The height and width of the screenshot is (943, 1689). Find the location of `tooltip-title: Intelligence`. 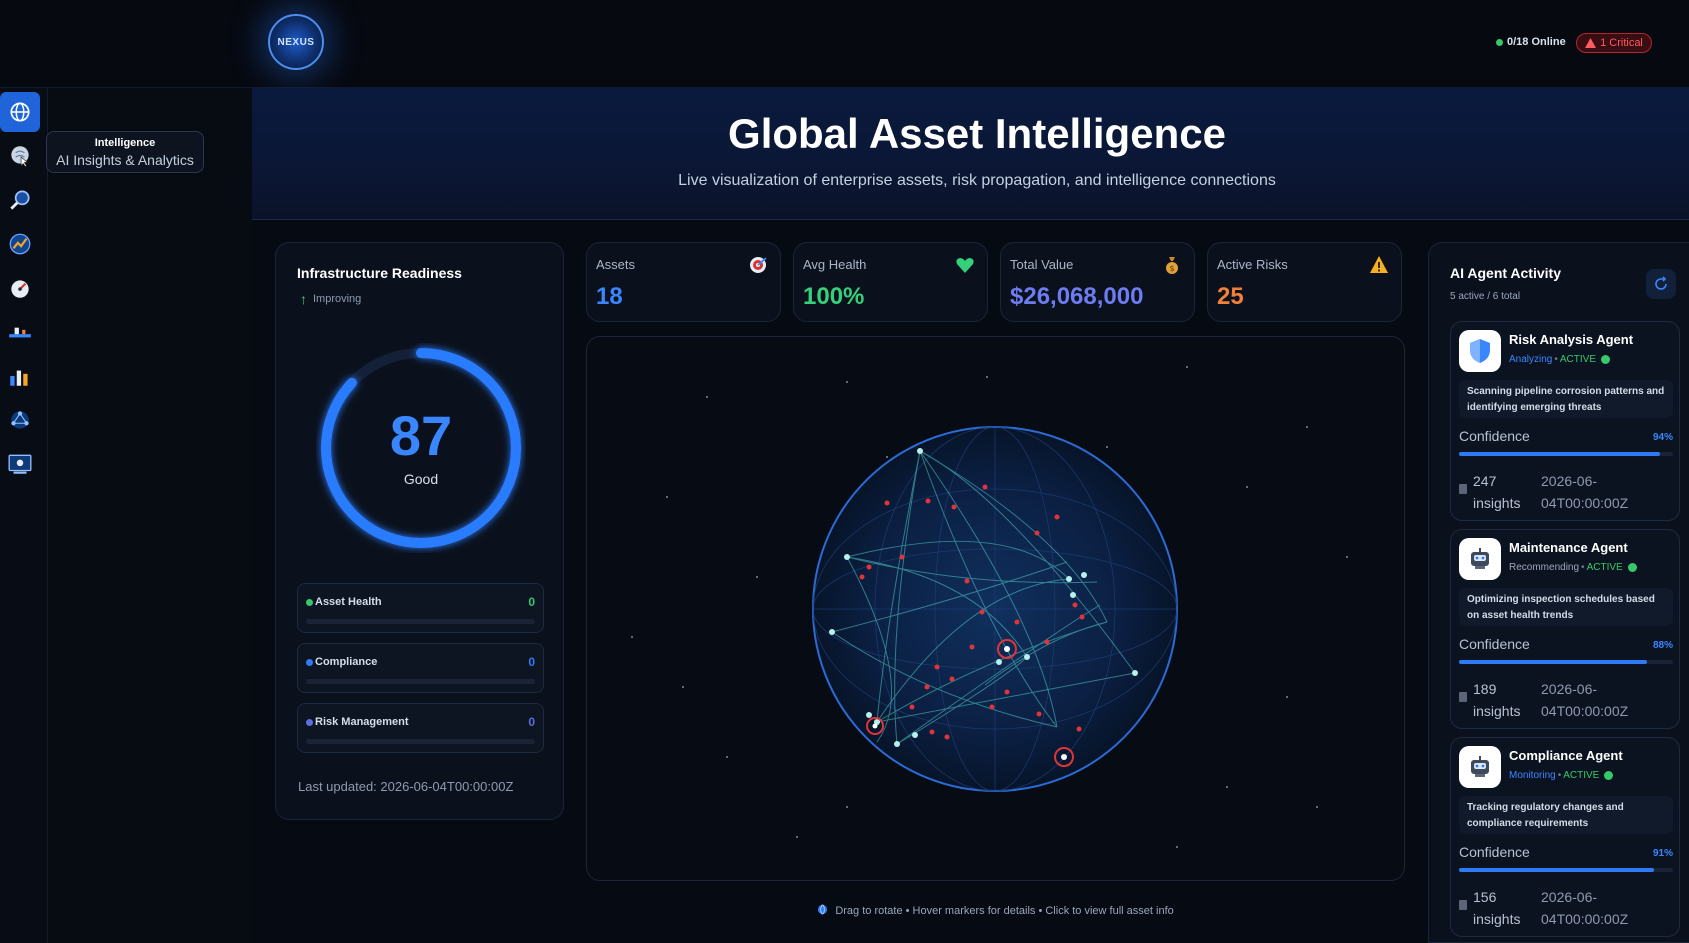

tooltip-title: Intelligence is located at coordinates (125, 143).